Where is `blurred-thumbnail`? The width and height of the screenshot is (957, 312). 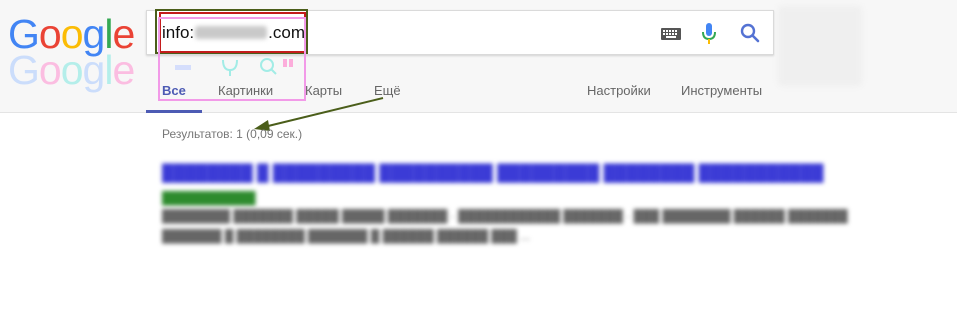
blurred-thumbnail is located at coordinates (820, 46).